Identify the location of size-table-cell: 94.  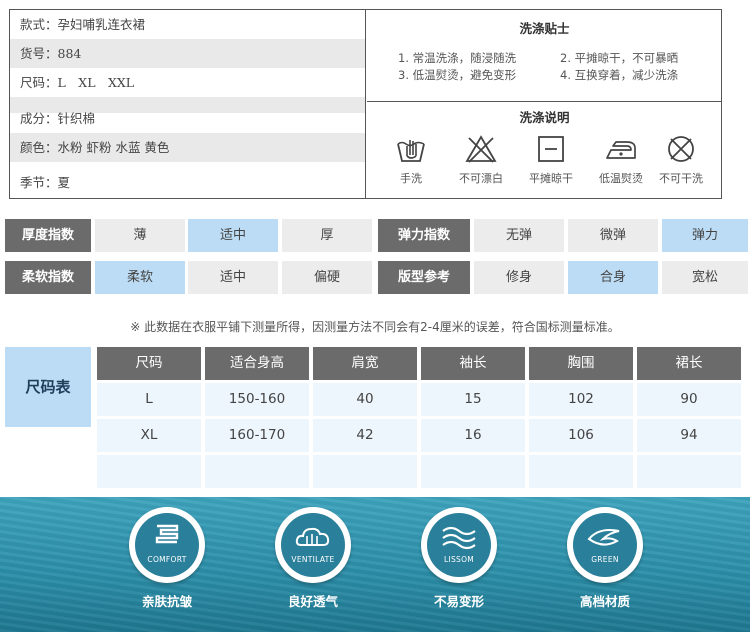
(689, 435).